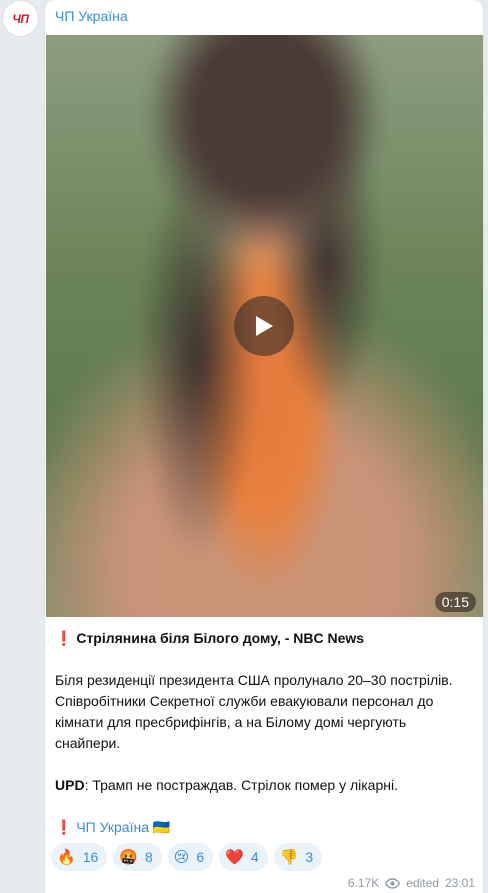 This screenshot has height=893, width=488. I want to click on edited-label: edited, so click(422, 883).